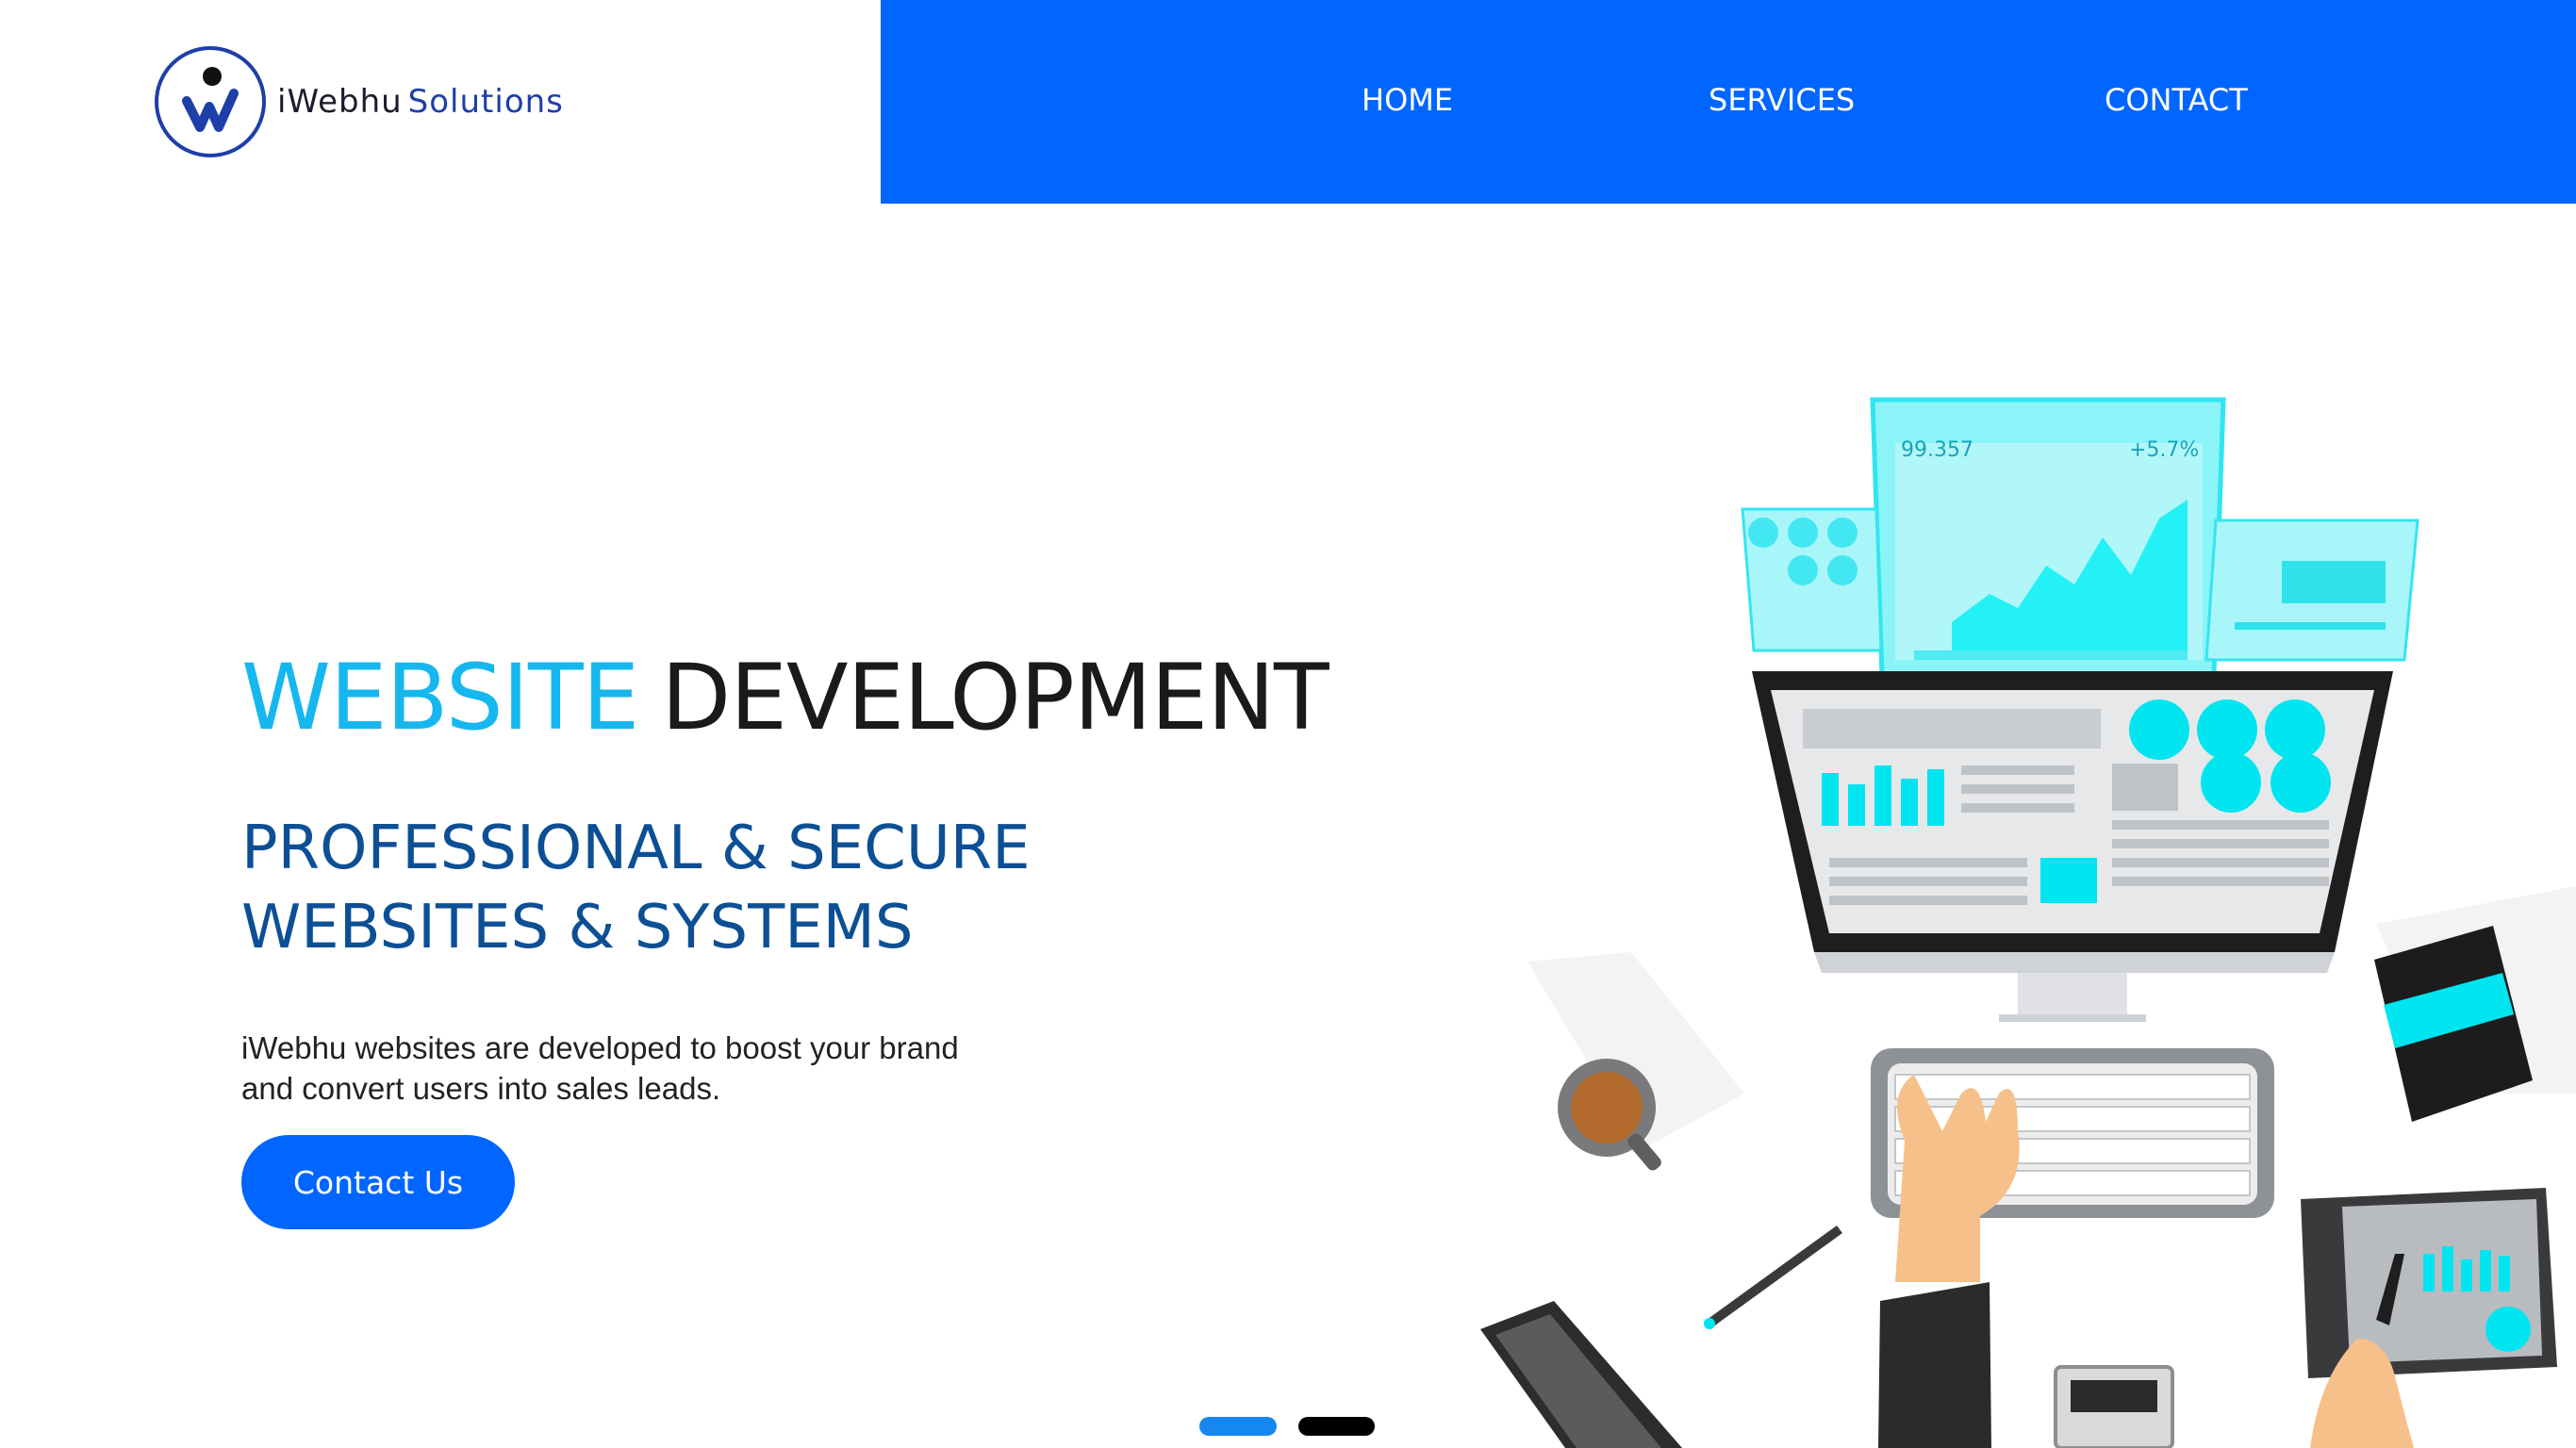 The image size is (2576, 1448). Describe the element at coordinates (440, 697) in the screenshot. I see `hero-title-highlight: WEBSITE` at that location.